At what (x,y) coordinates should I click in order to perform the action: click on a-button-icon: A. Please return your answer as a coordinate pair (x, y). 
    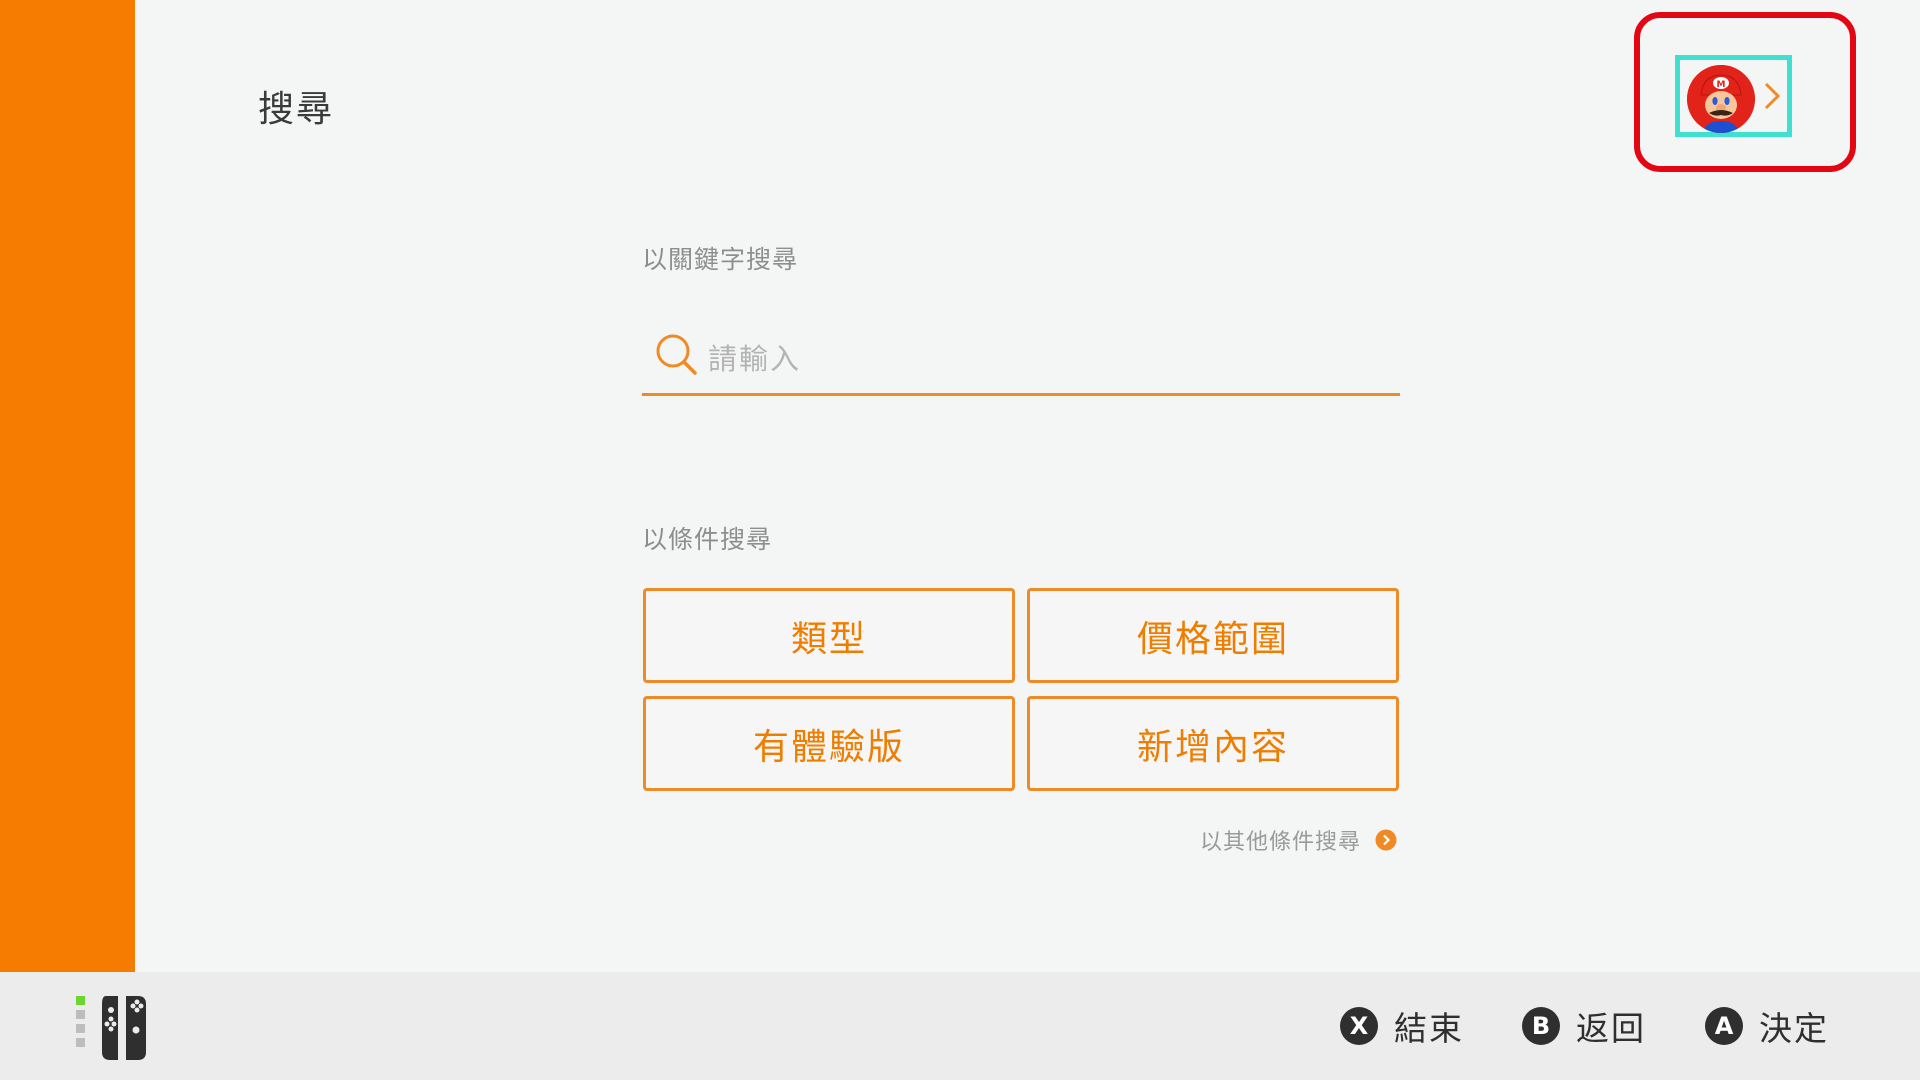
    Looking at the image, I should click on (1724, 1026).